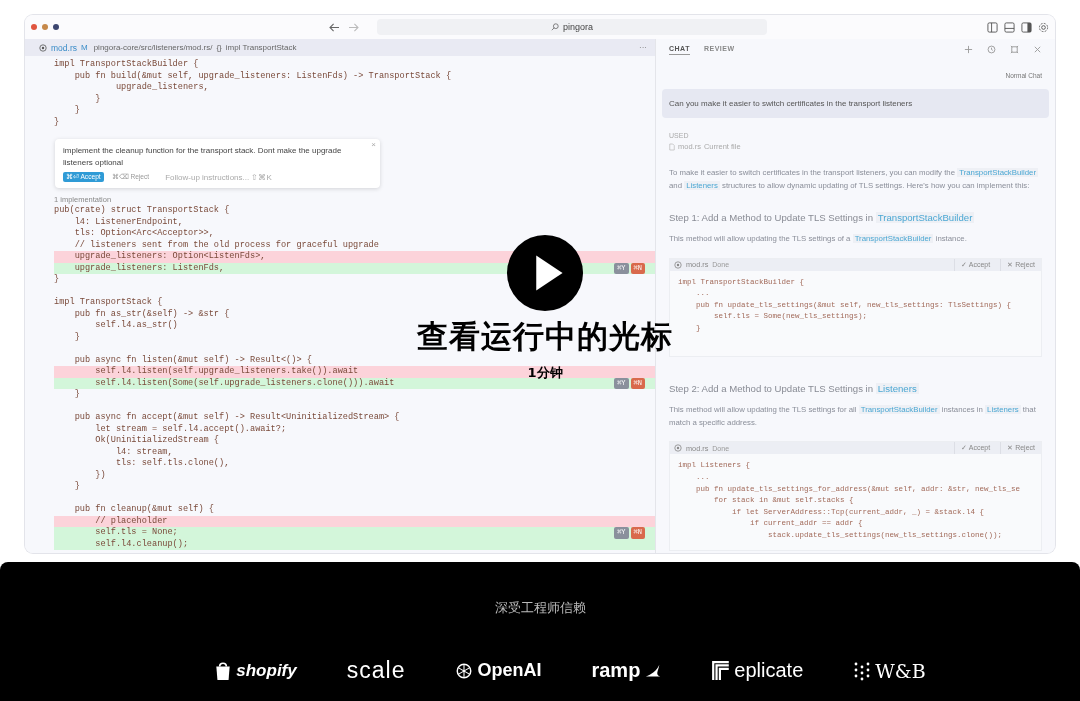 The image size is (1080, 701). What do you see at coordinates (84, 47) in the screenshot?
I see `file-status: M` at bounding box center [84, 47].